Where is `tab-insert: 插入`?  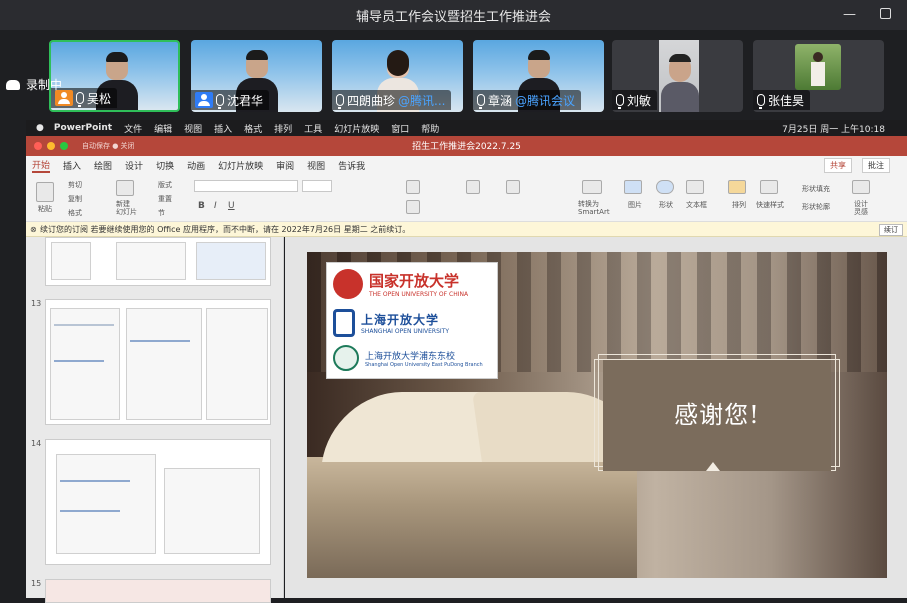
tab-insert: 插入 is located at coordinates (72, 165).